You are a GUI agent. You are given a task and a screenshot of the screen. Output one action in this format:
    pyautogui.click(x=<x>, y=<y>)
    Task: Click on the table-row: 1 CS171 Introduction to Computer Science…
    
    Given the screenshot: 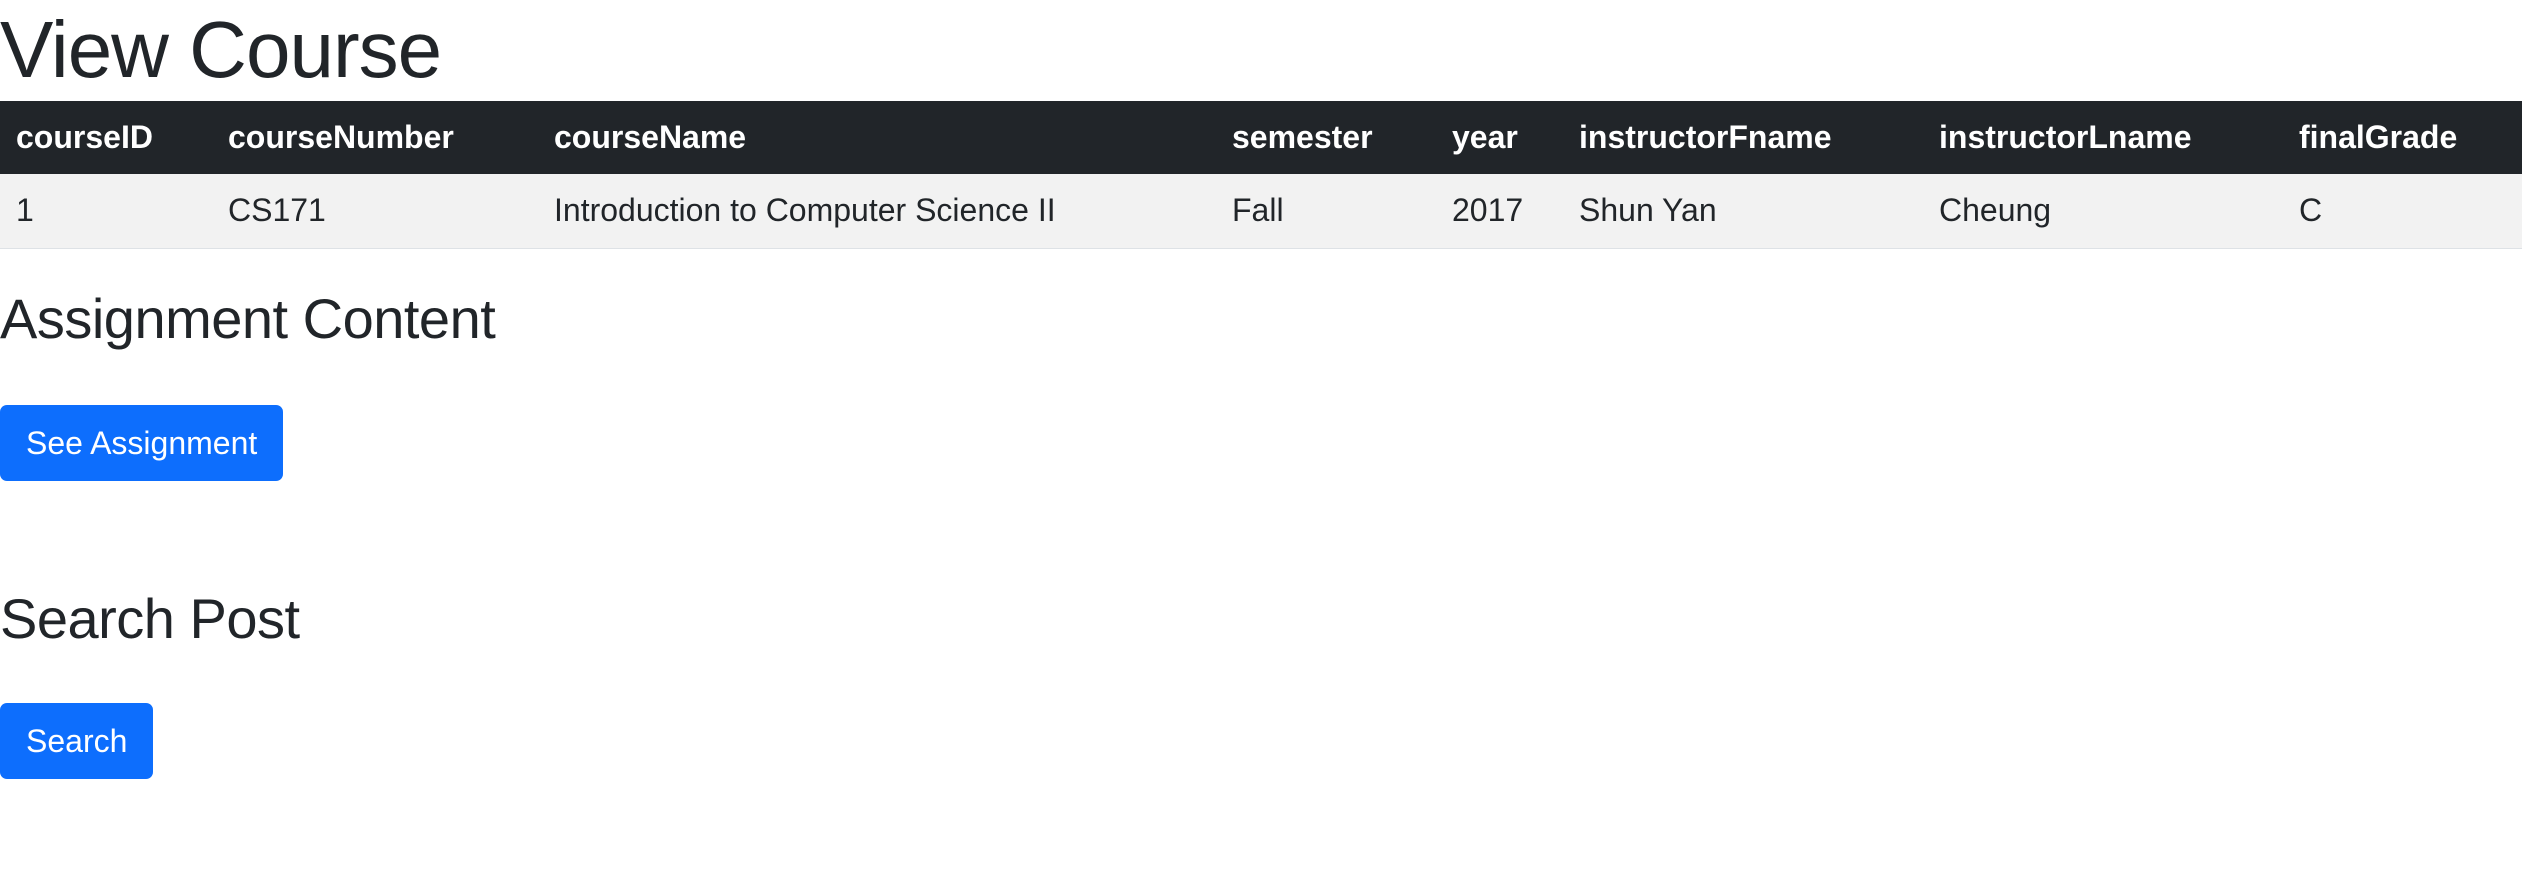 What is the action you would take?
    pyautogui.click(x=1261, y=211)
    